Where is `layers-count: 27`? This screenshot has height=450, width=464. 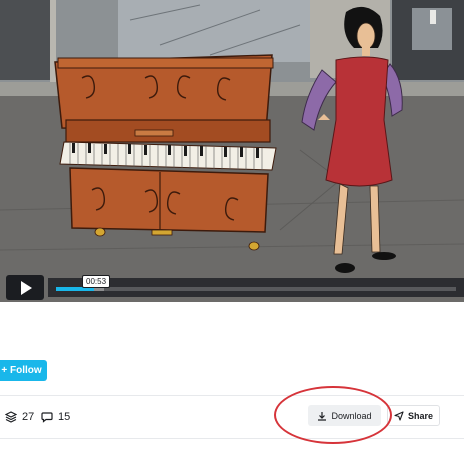 layers-count: 27 is located at coordinates (28, 417).